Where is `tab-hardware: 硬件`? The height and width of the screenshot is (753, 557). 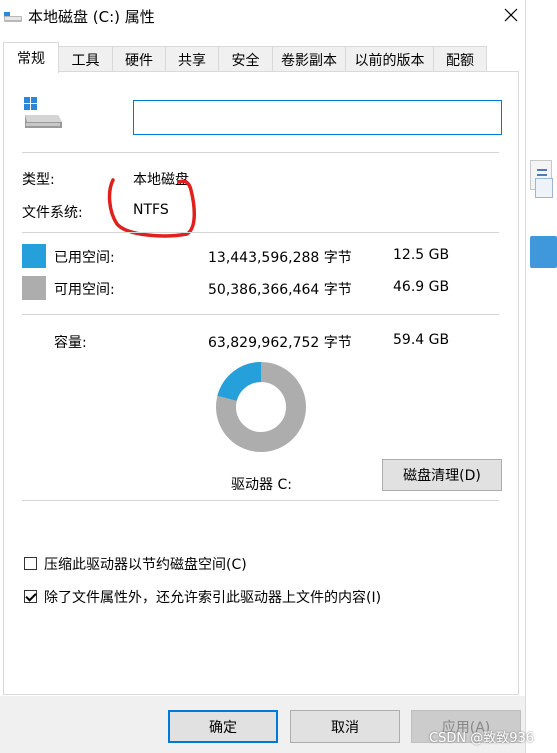
tab-hardware: 硬件 is located at coordinates (139, 59).